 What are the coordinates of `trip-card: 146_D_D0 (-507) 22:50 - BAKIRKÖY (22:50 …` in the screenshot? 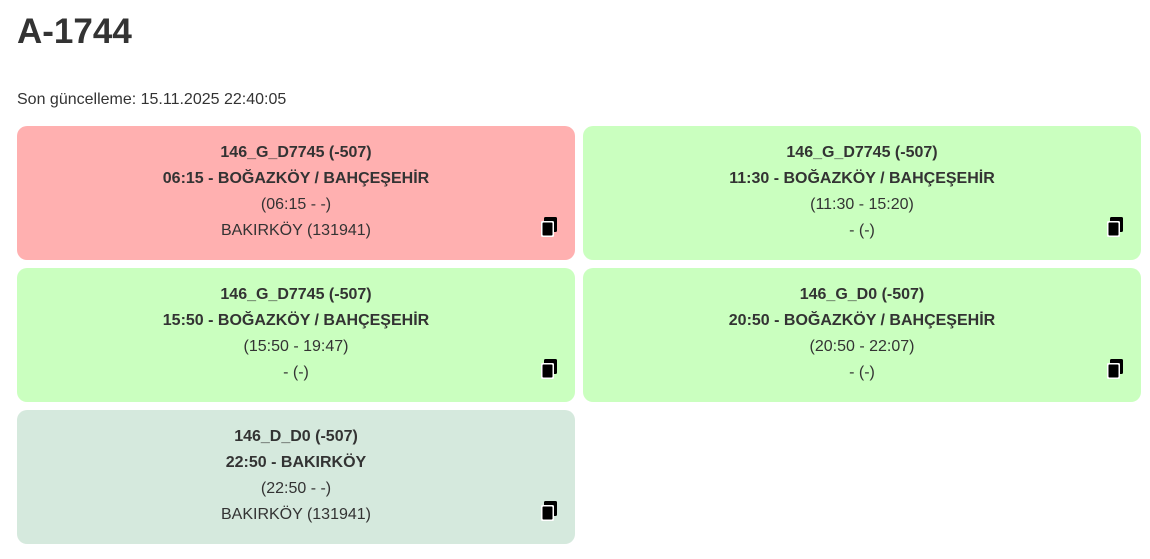 It's located at (296, 477).